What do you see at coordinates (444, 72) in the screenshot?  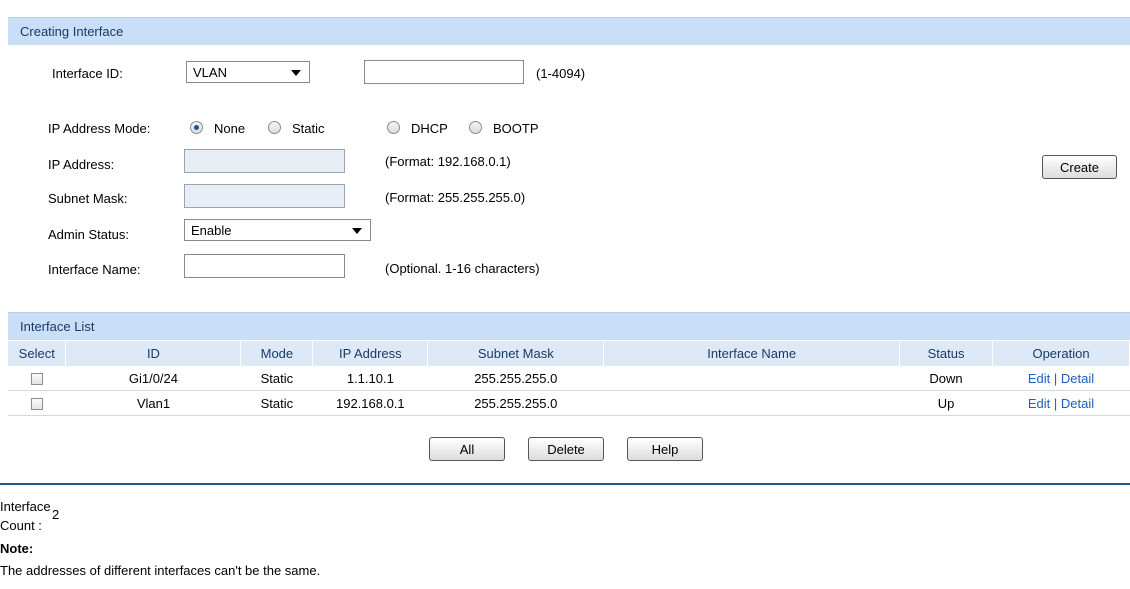 I see `interface-id-input` at bounding box center [444, 72].